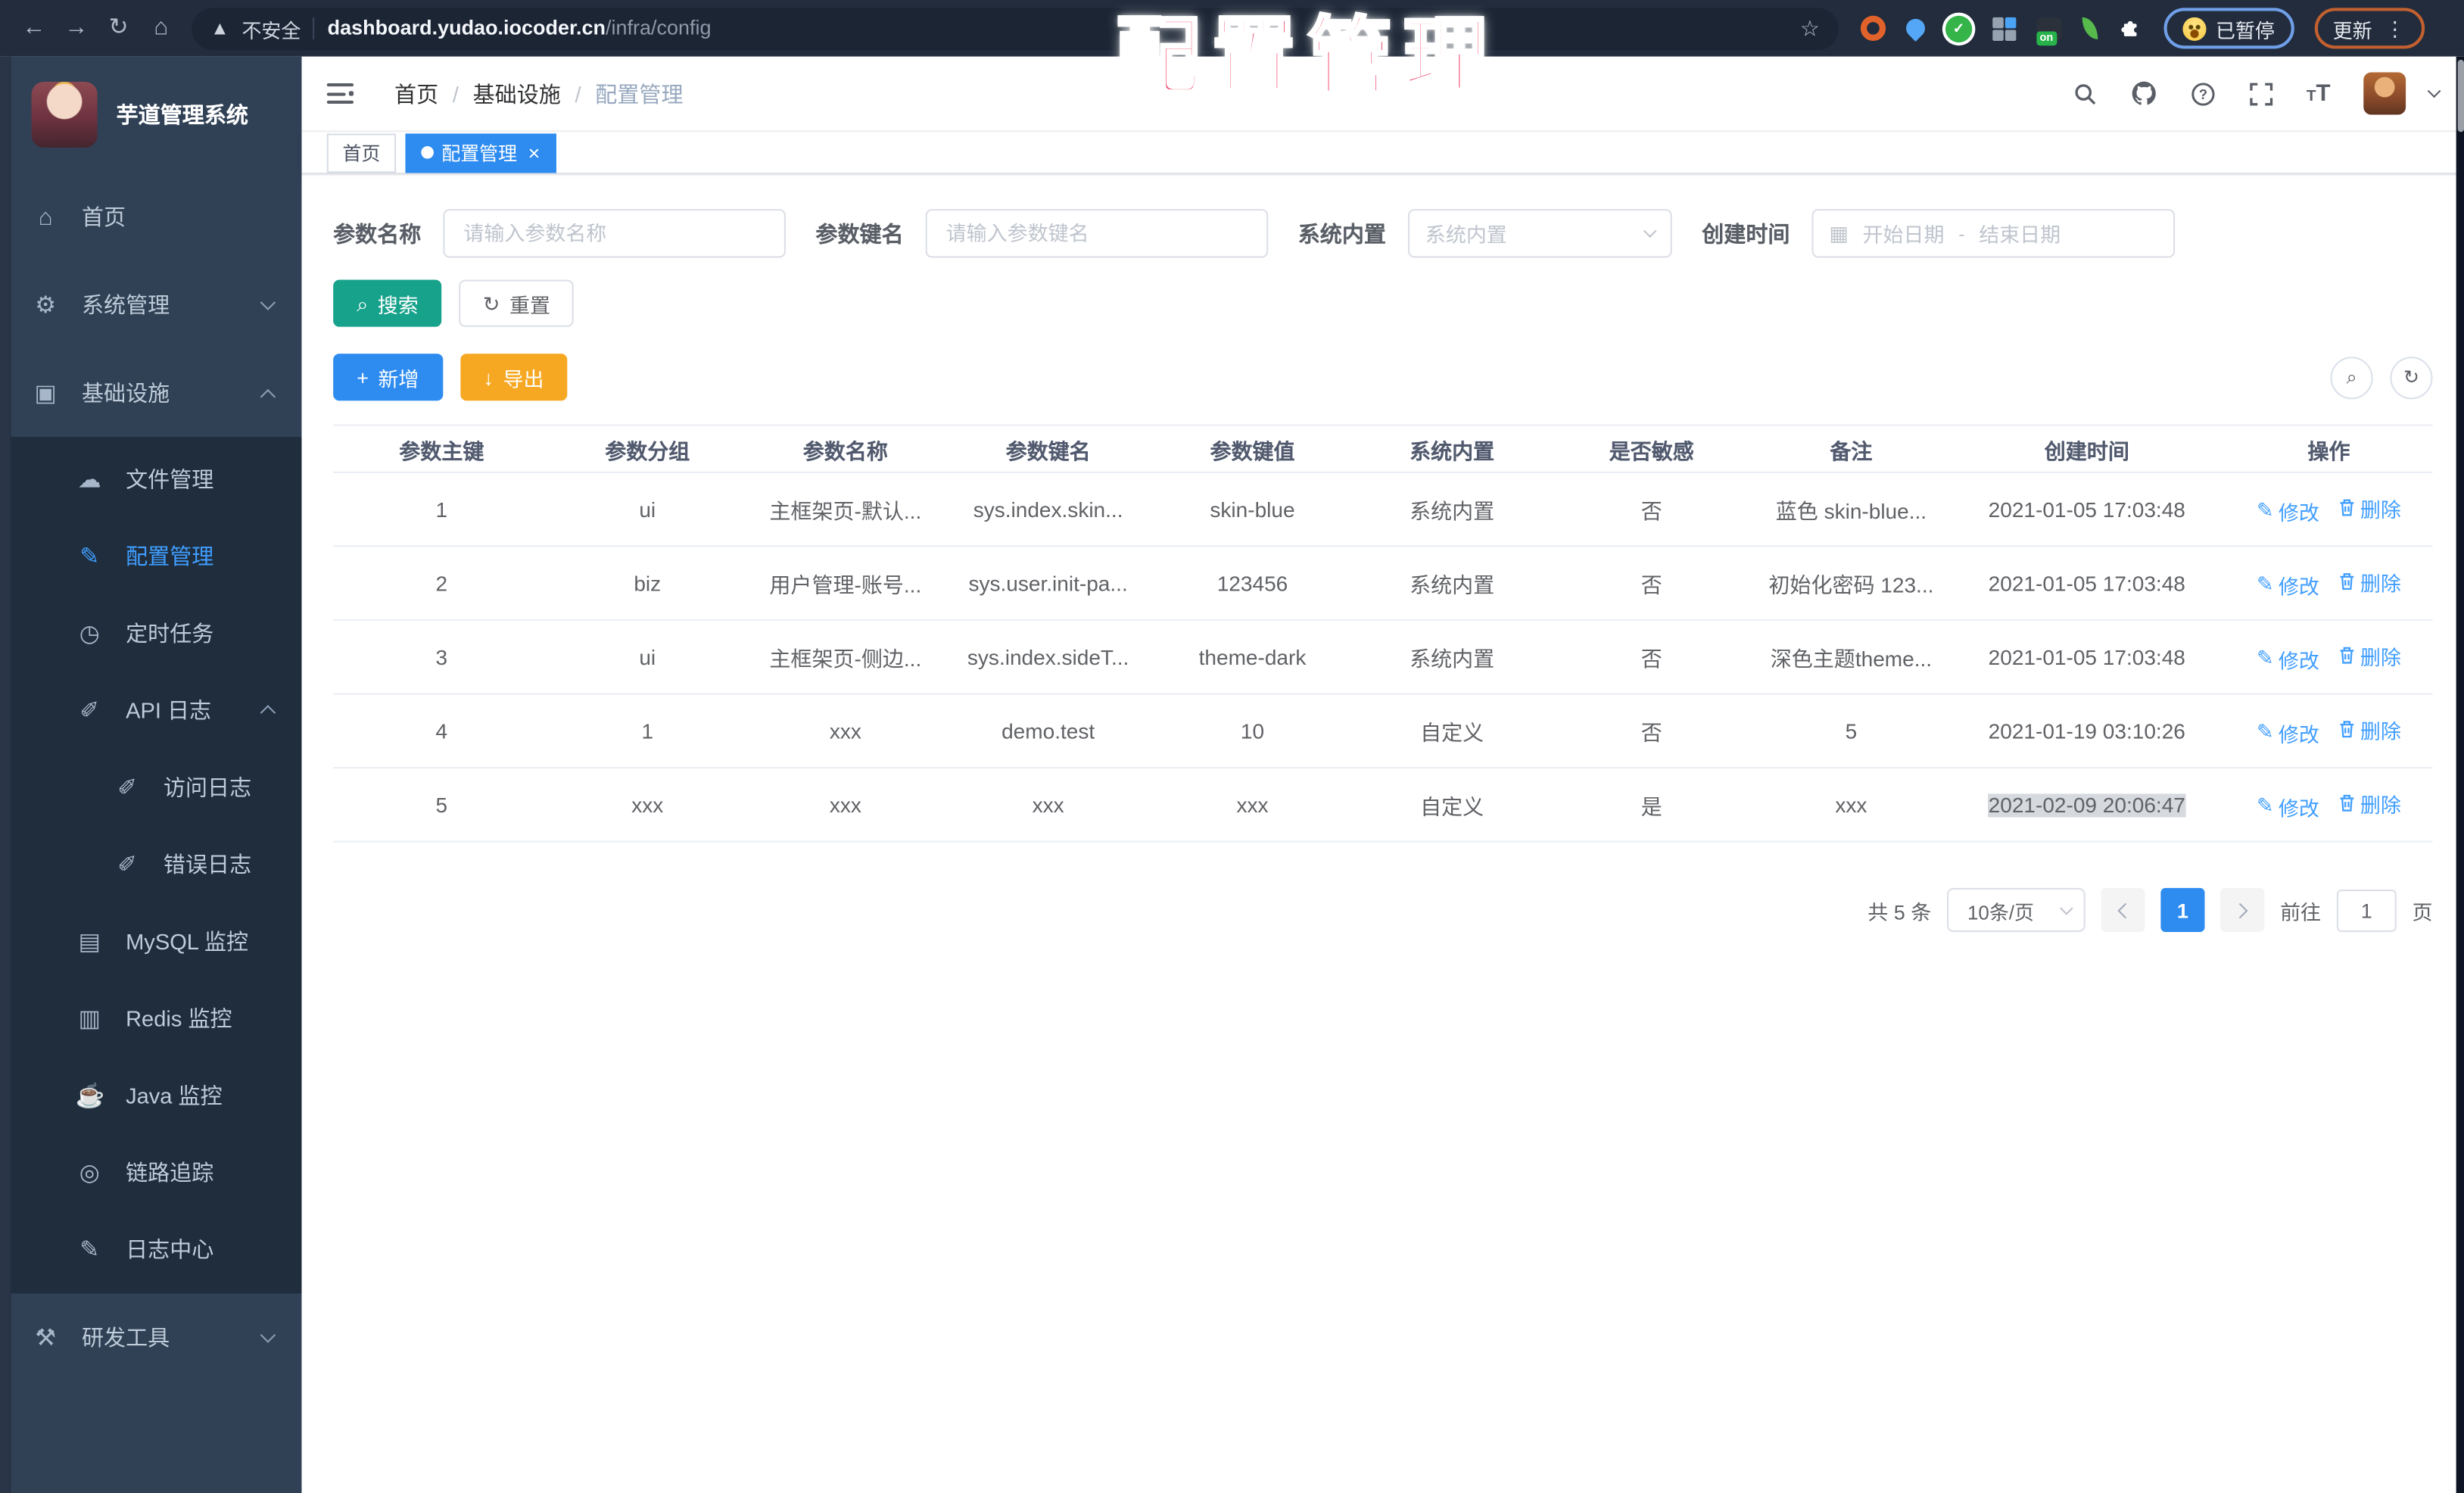 This screenshot has width=2464, height=1493. What do you see at coordinates (151, 555) in the screenshot?
I see `sidebar-item-config-manage: ✎ 配置管理` at bounding box center [151, 555].